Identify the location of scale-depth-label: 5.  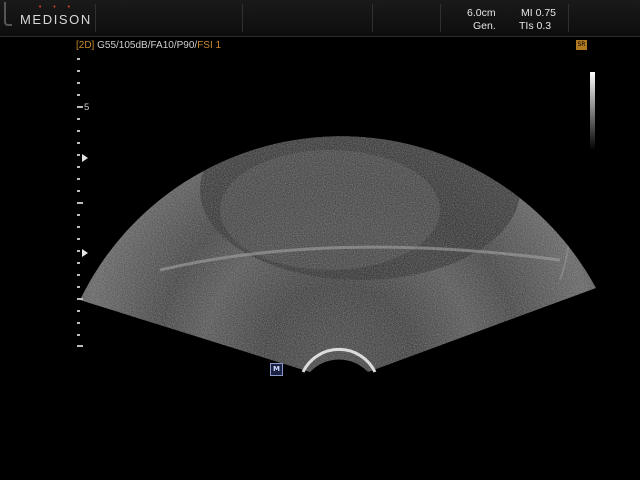
(87, 107).